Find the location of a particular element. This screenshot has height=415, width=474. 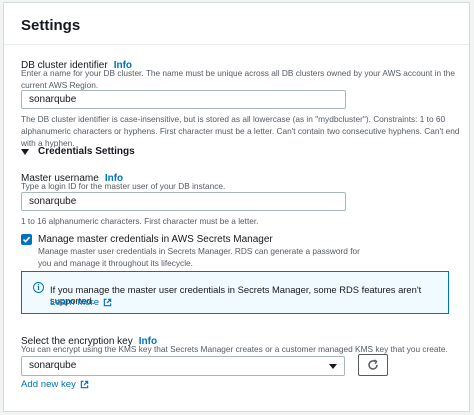

page-title: Settings is located at coordinates (51, 25).